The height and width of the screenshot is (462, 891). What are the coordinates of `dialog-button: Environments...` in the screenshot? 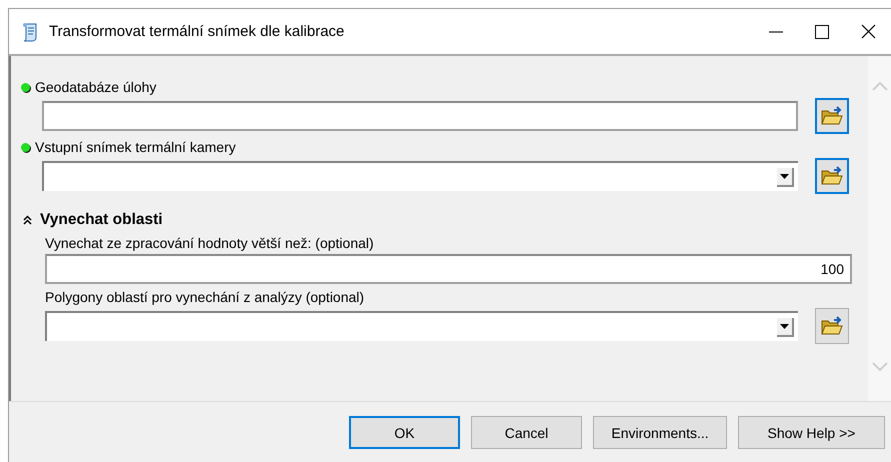 It's located at (660, 432).